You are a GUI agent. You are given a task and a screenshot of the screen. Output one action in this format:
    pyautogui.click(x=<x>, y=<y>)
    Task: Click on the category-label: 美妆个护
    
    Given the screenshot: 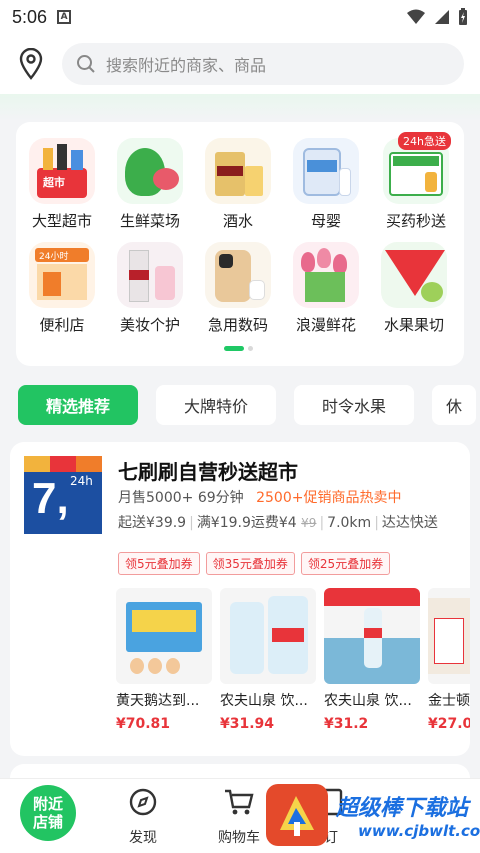 What is the action you would take?
    pyautogui.click(x=149, y=325)
    